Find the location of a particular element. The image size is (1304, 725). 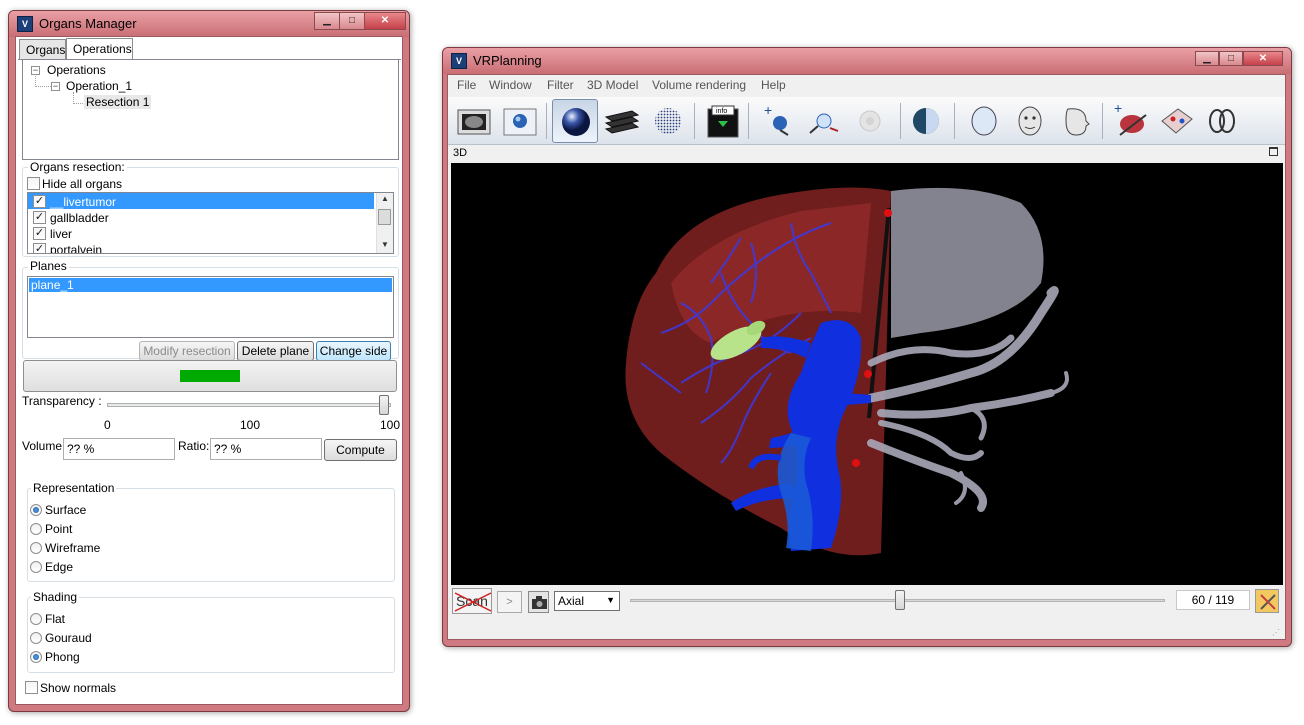

list-item: portalvein is located at coordinates (76, 248).